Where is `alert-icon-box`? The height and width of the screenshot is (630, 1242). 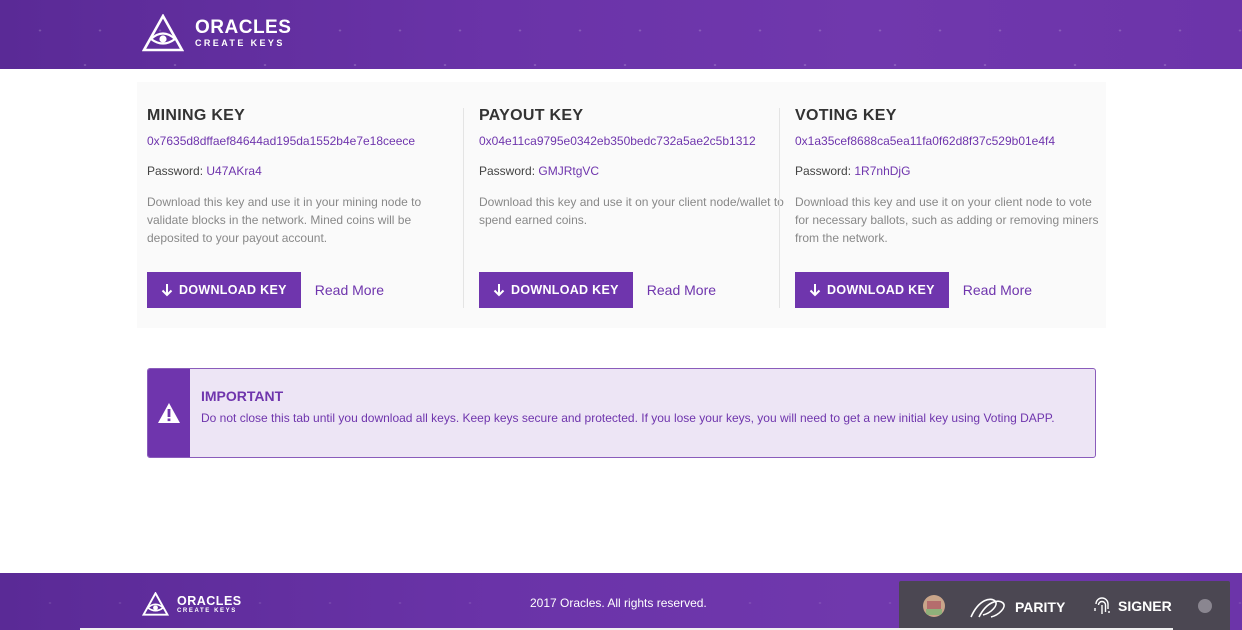 alert-icon-box is located at coordinates (169, 413).